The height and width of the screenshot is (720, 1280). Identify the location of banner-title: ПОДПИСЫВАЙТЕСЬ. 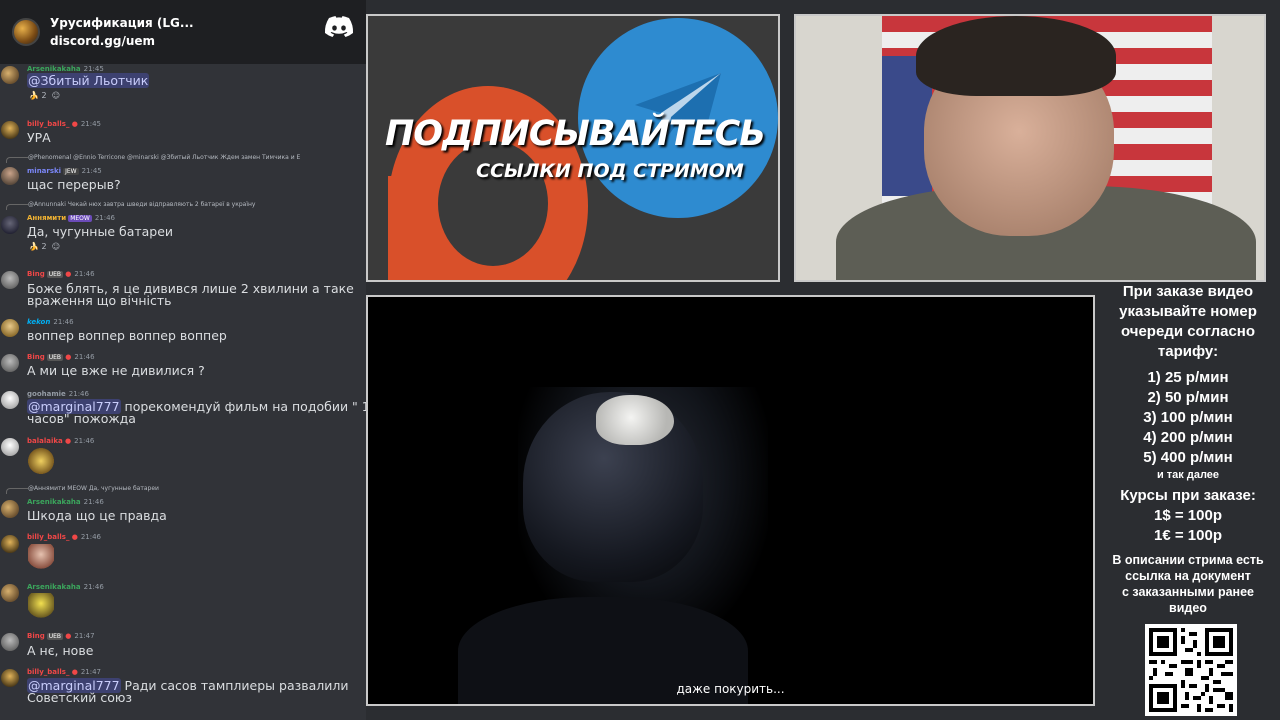
(575, 134).